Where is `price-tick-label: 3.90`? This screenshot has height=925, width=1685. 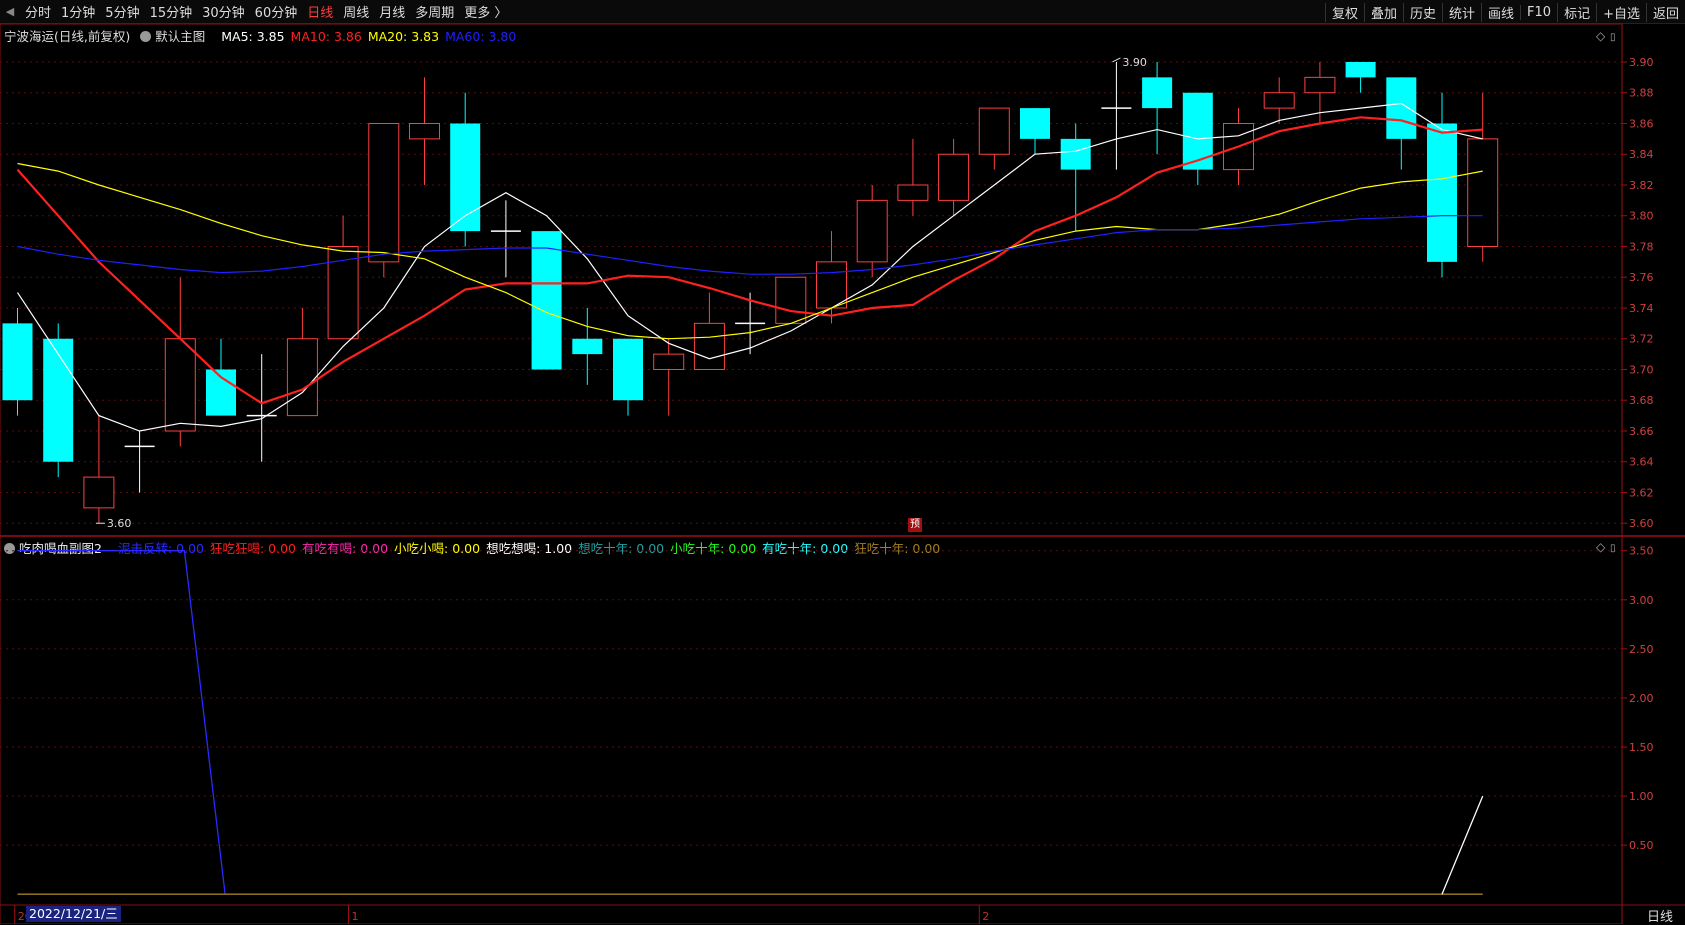
price-tick-label: 3.90 is located at coordinates (1641, 62).